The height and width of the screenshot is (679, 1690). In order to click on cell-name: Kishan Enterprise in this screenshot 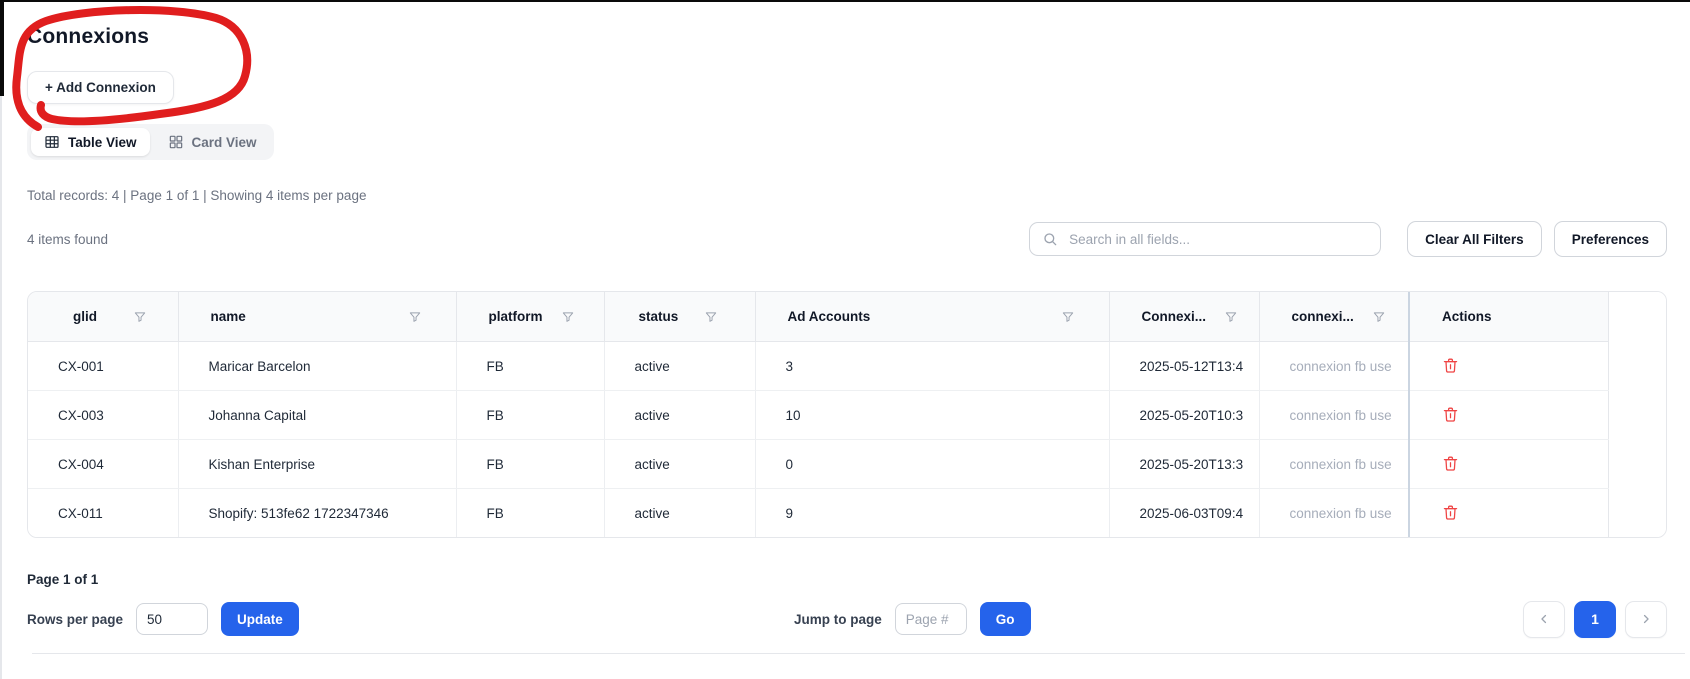, I will do `click(316, 464)`.